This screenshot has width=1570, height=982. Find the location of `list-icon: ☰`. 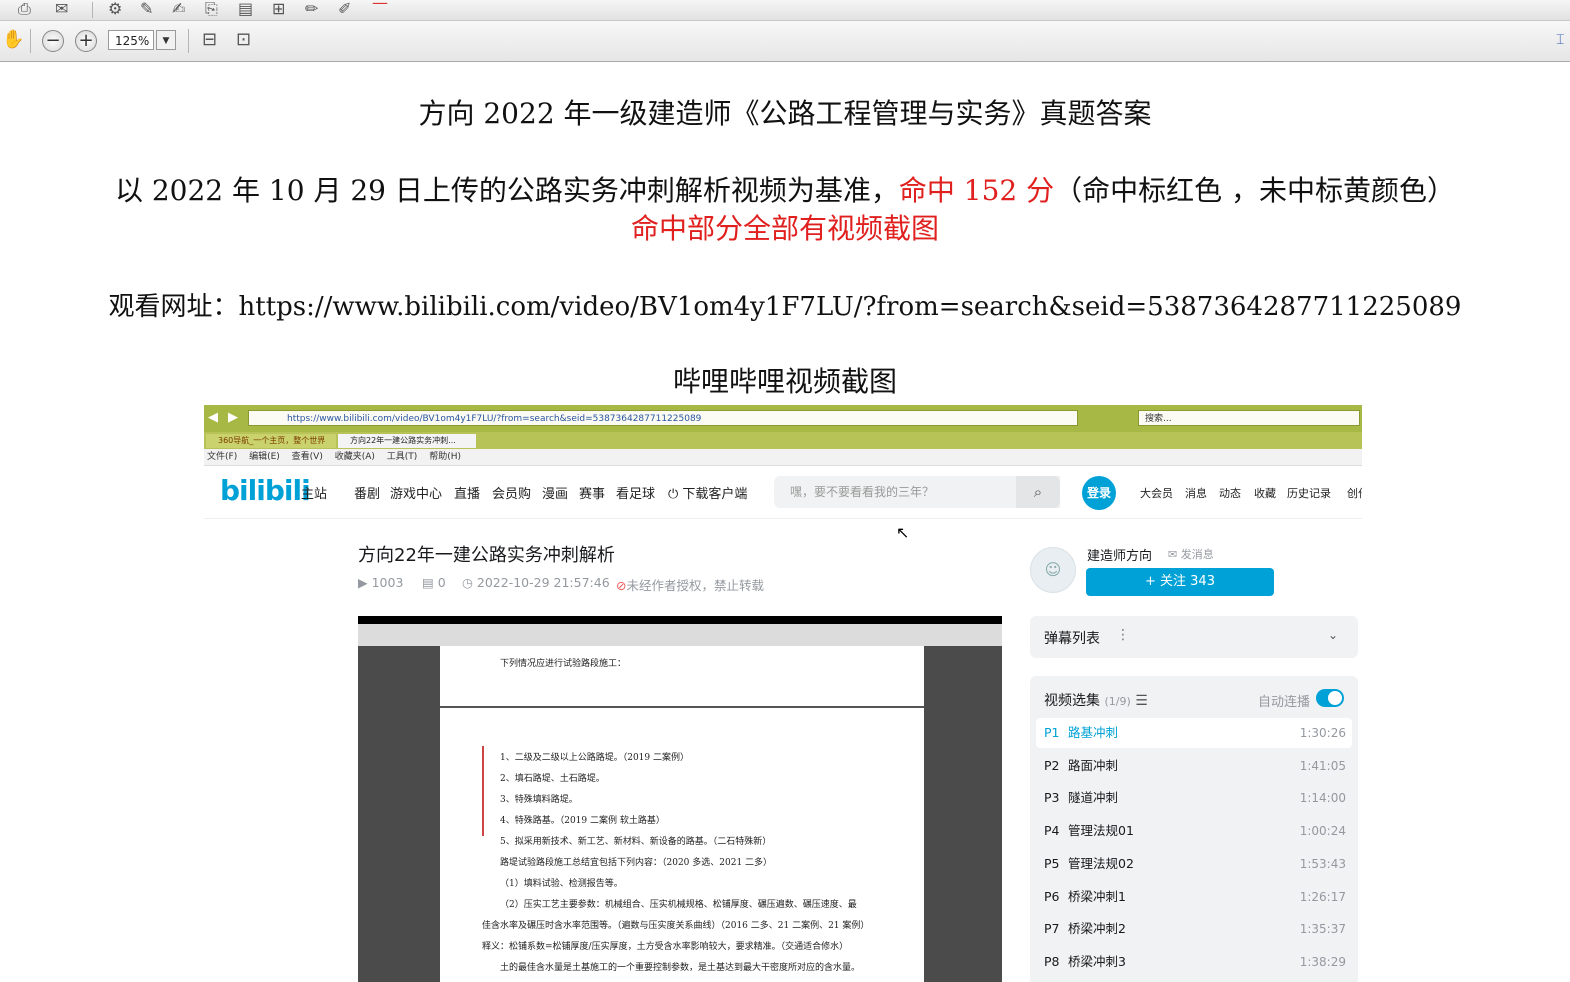

list-icon: ☰ is located at coordinates (1141, 701).